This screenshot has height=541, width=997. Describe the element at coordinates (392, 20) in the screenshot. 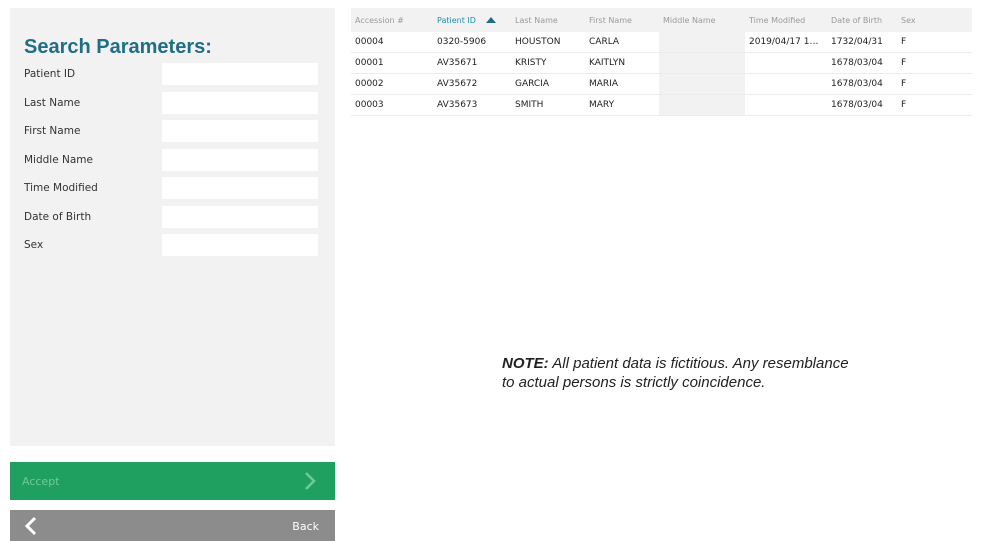

I see `column-header-accession: Accession #` at that location.